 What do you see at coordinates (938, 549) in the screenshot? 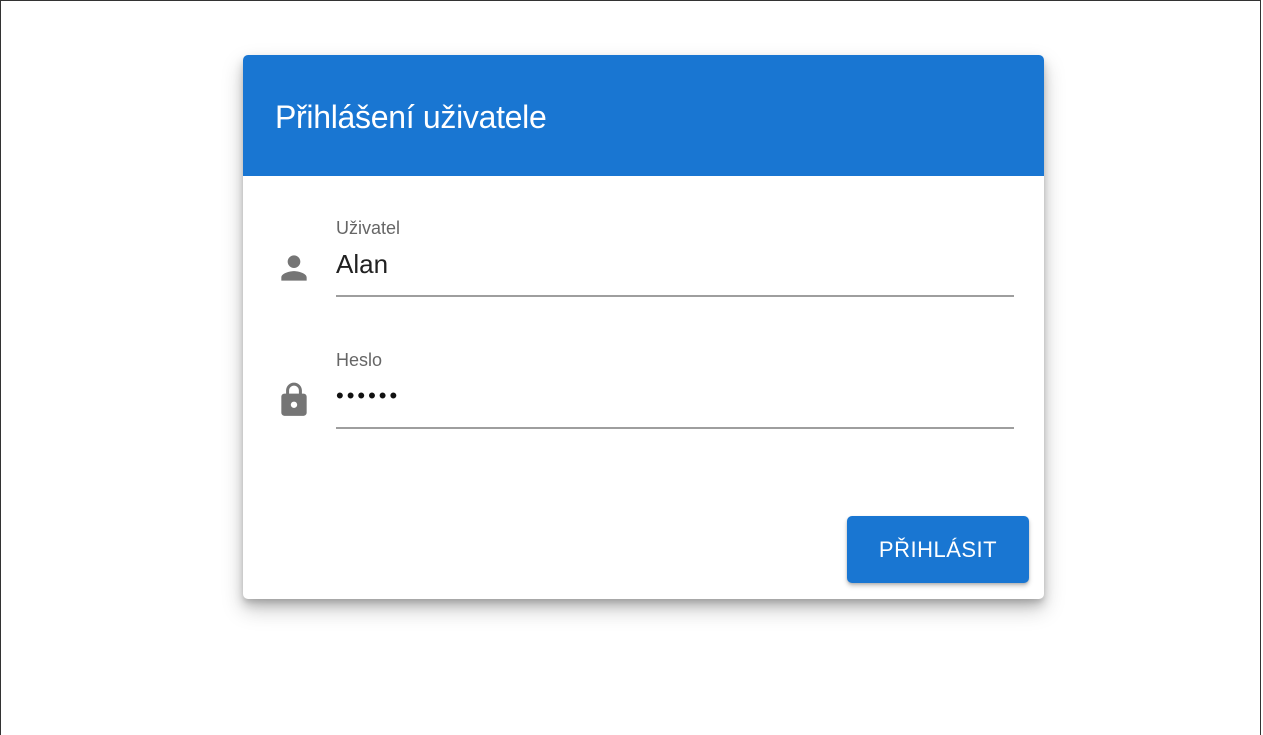
I see `login-button: PŘIHLÁSIT` at bounding box center [938, 549].